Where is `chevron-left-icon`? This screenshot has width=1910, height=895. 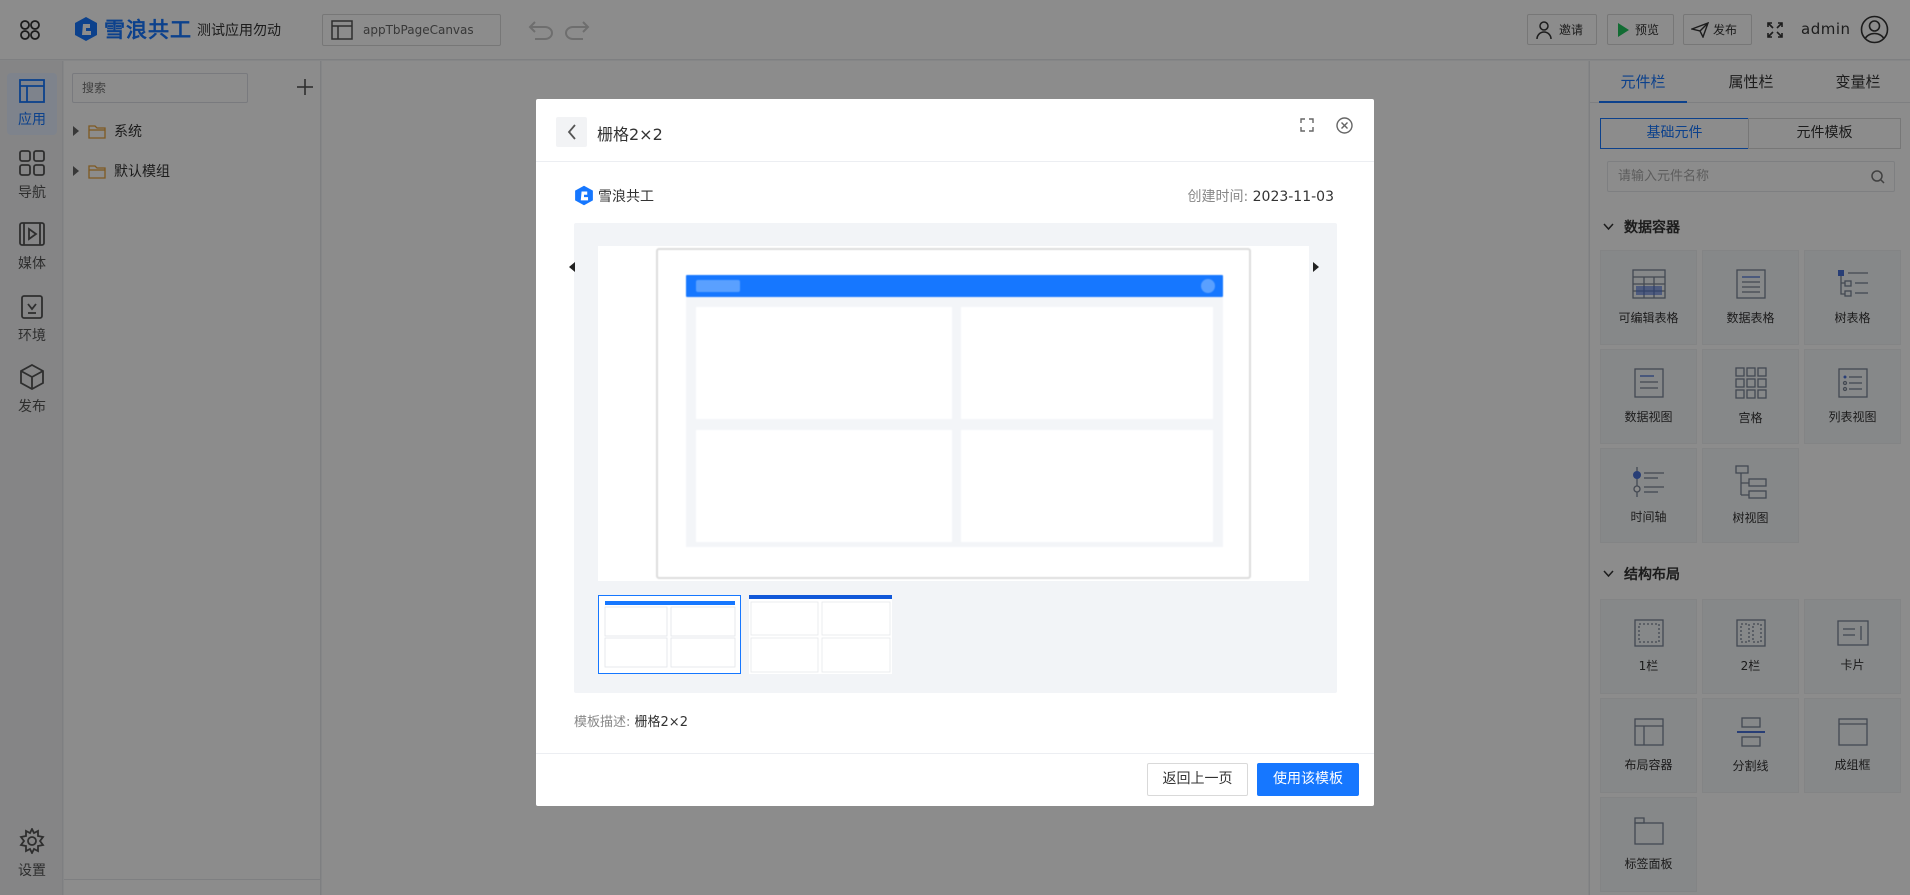 chevron-left-icon is located at coordinates (572, 132).